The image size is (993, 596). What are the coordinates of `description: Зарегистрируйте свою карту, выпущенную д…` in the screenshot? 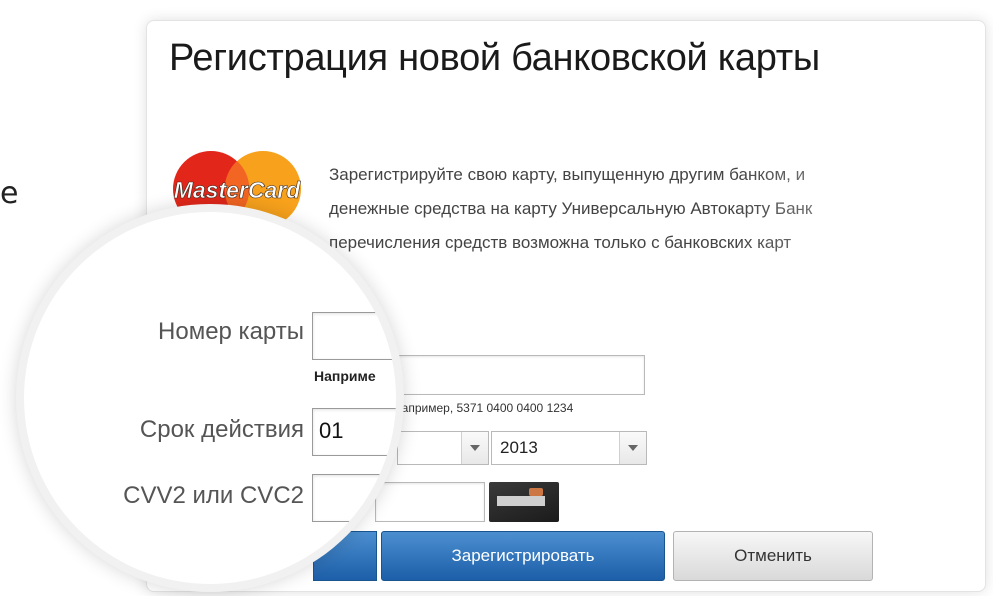 It's located at (657, 212).